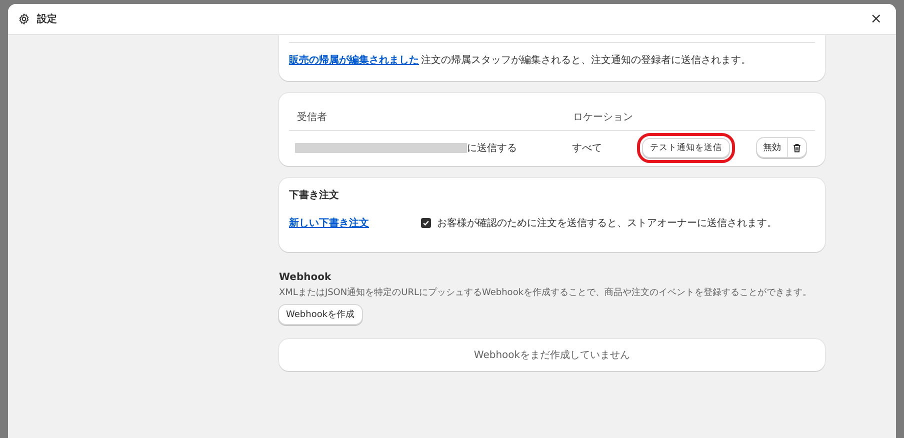 The width and height of the screenshot is (904, 438). What do you see at coordinates (603, 117) in the screenshot?
I see `column-header: ロケーション` at bounding box center [603, 117].